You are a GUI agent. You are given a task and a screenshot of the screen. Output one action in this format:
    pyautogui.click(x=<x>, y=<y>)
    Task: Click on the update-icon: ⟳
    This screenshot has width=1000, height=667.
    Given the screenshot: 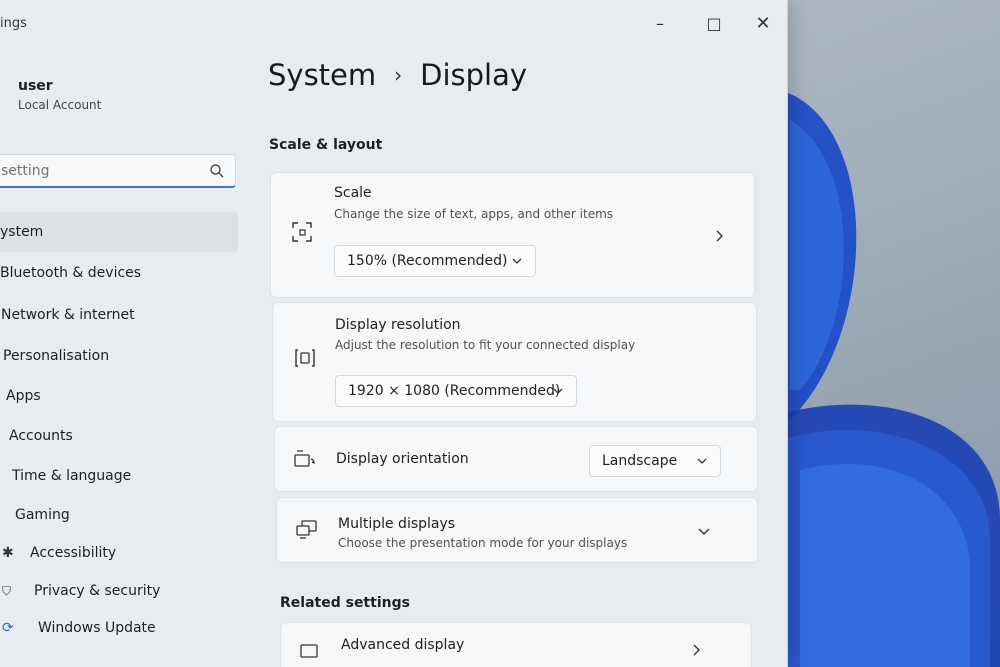 What is the action you would take?
    pyautogui.click(x=8, y=628)
    